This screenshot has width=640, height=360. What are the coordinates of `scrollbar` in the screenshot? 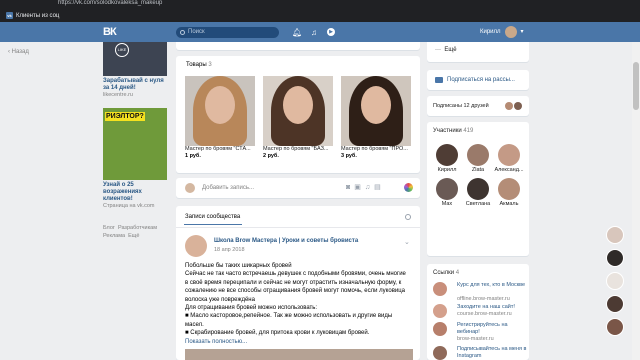 It's located at (636, 201).